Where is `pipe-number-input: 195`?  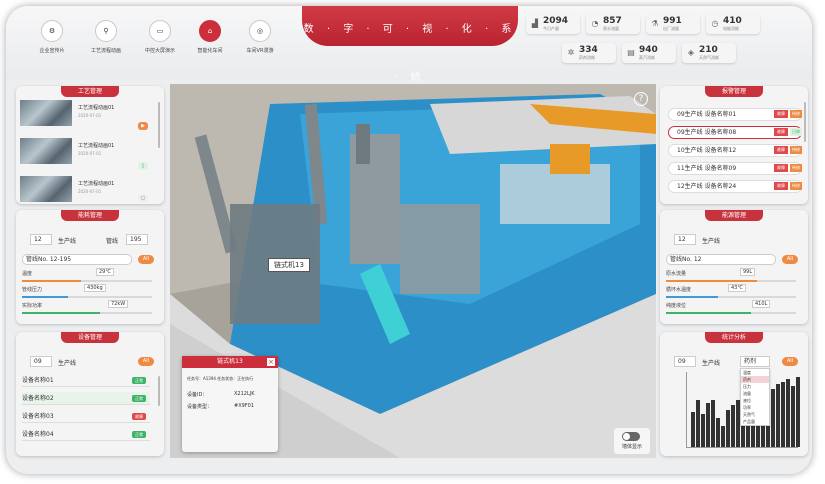 pipe-number-input: 195 is located at coordinates (137, 239).